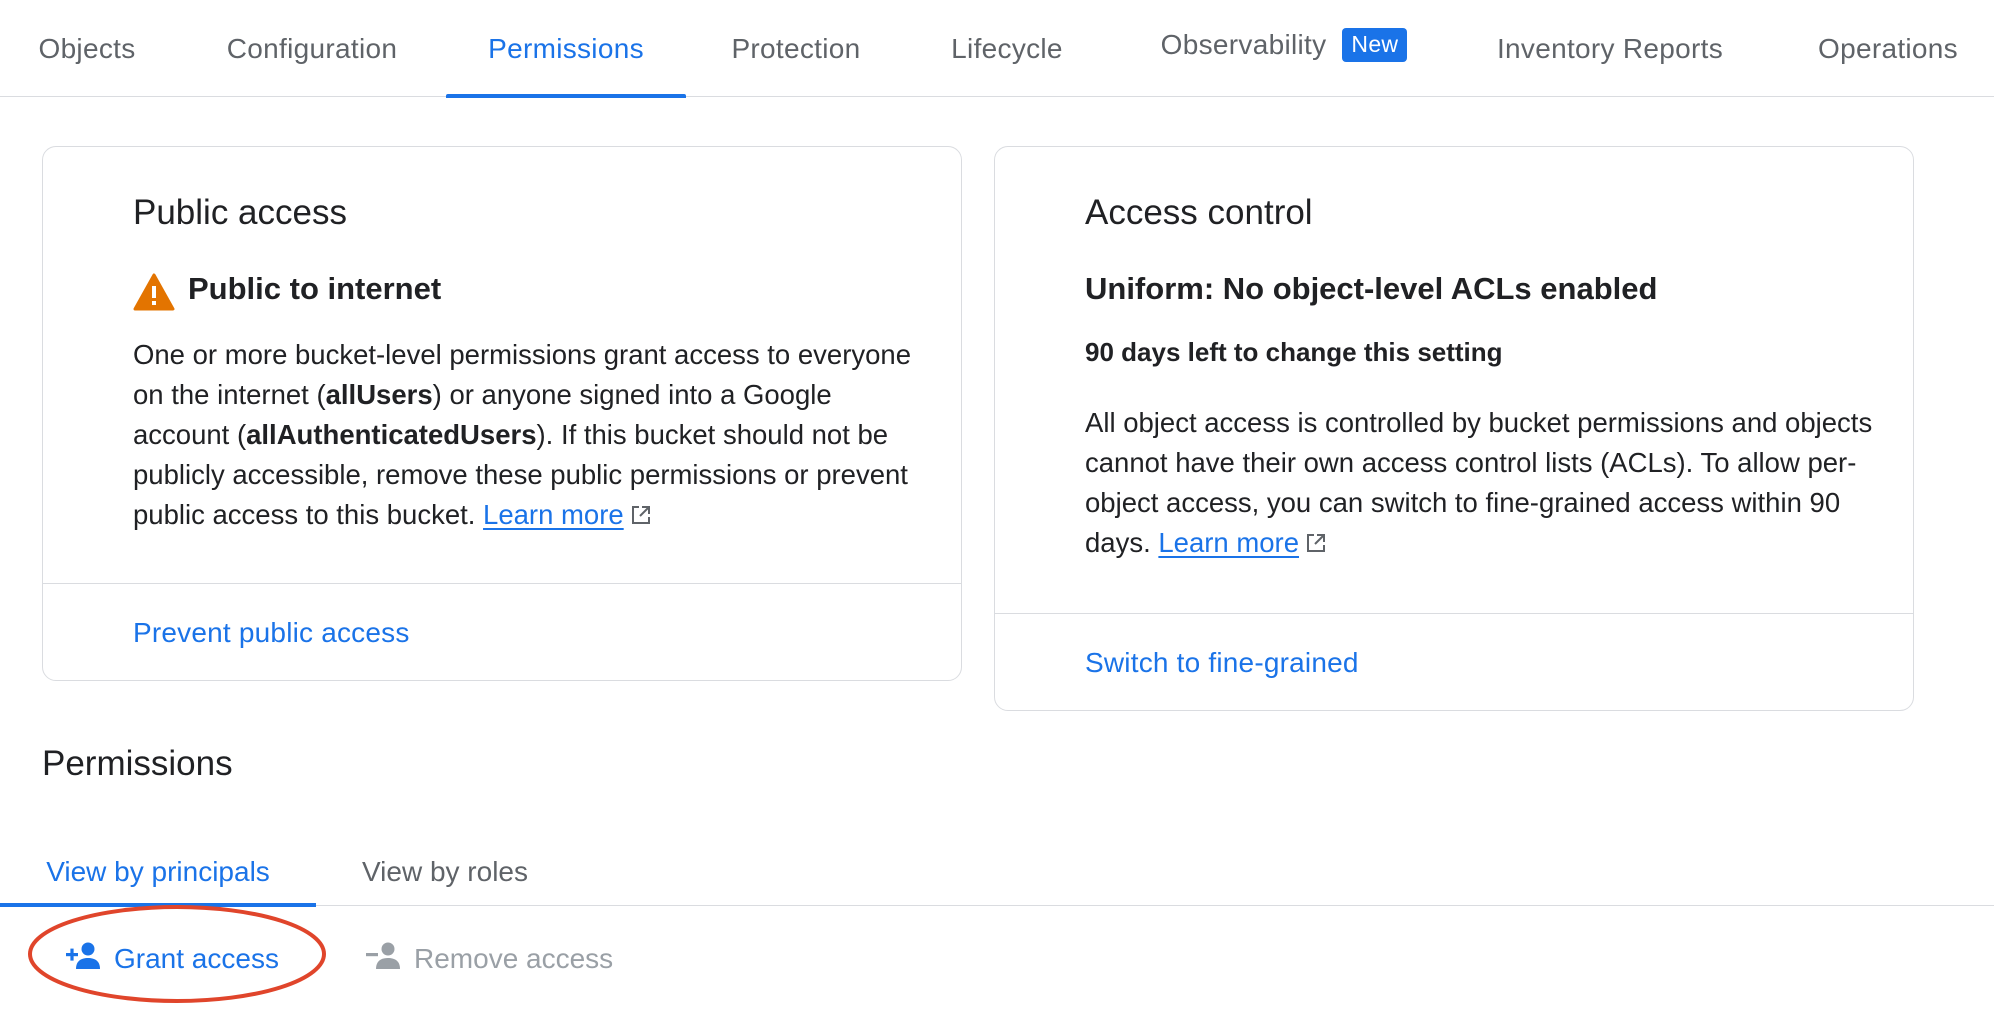 Image resolution: width=1994 pixels, height=1010 pixels. Describe the element at coordinates (196, 958) in the screenshot. I see `grant-access-label: Grant access` at that location.